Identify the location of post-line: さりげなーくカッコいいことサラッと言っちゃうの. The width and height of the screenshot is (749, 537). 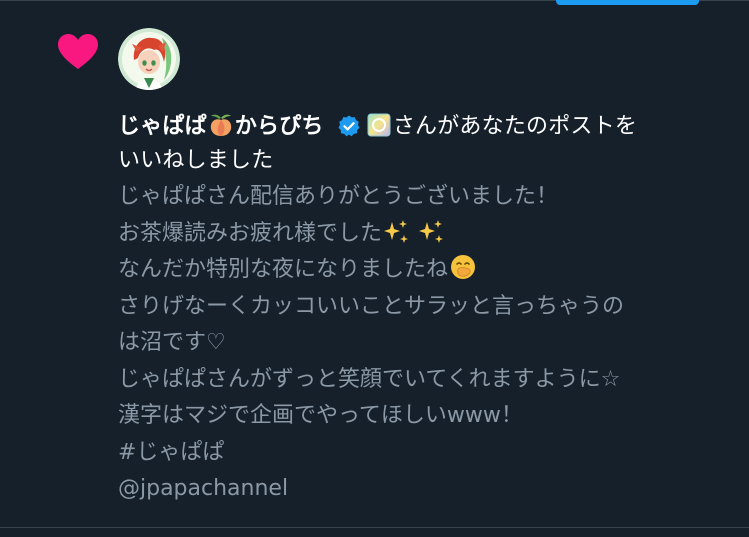
(371, 306).